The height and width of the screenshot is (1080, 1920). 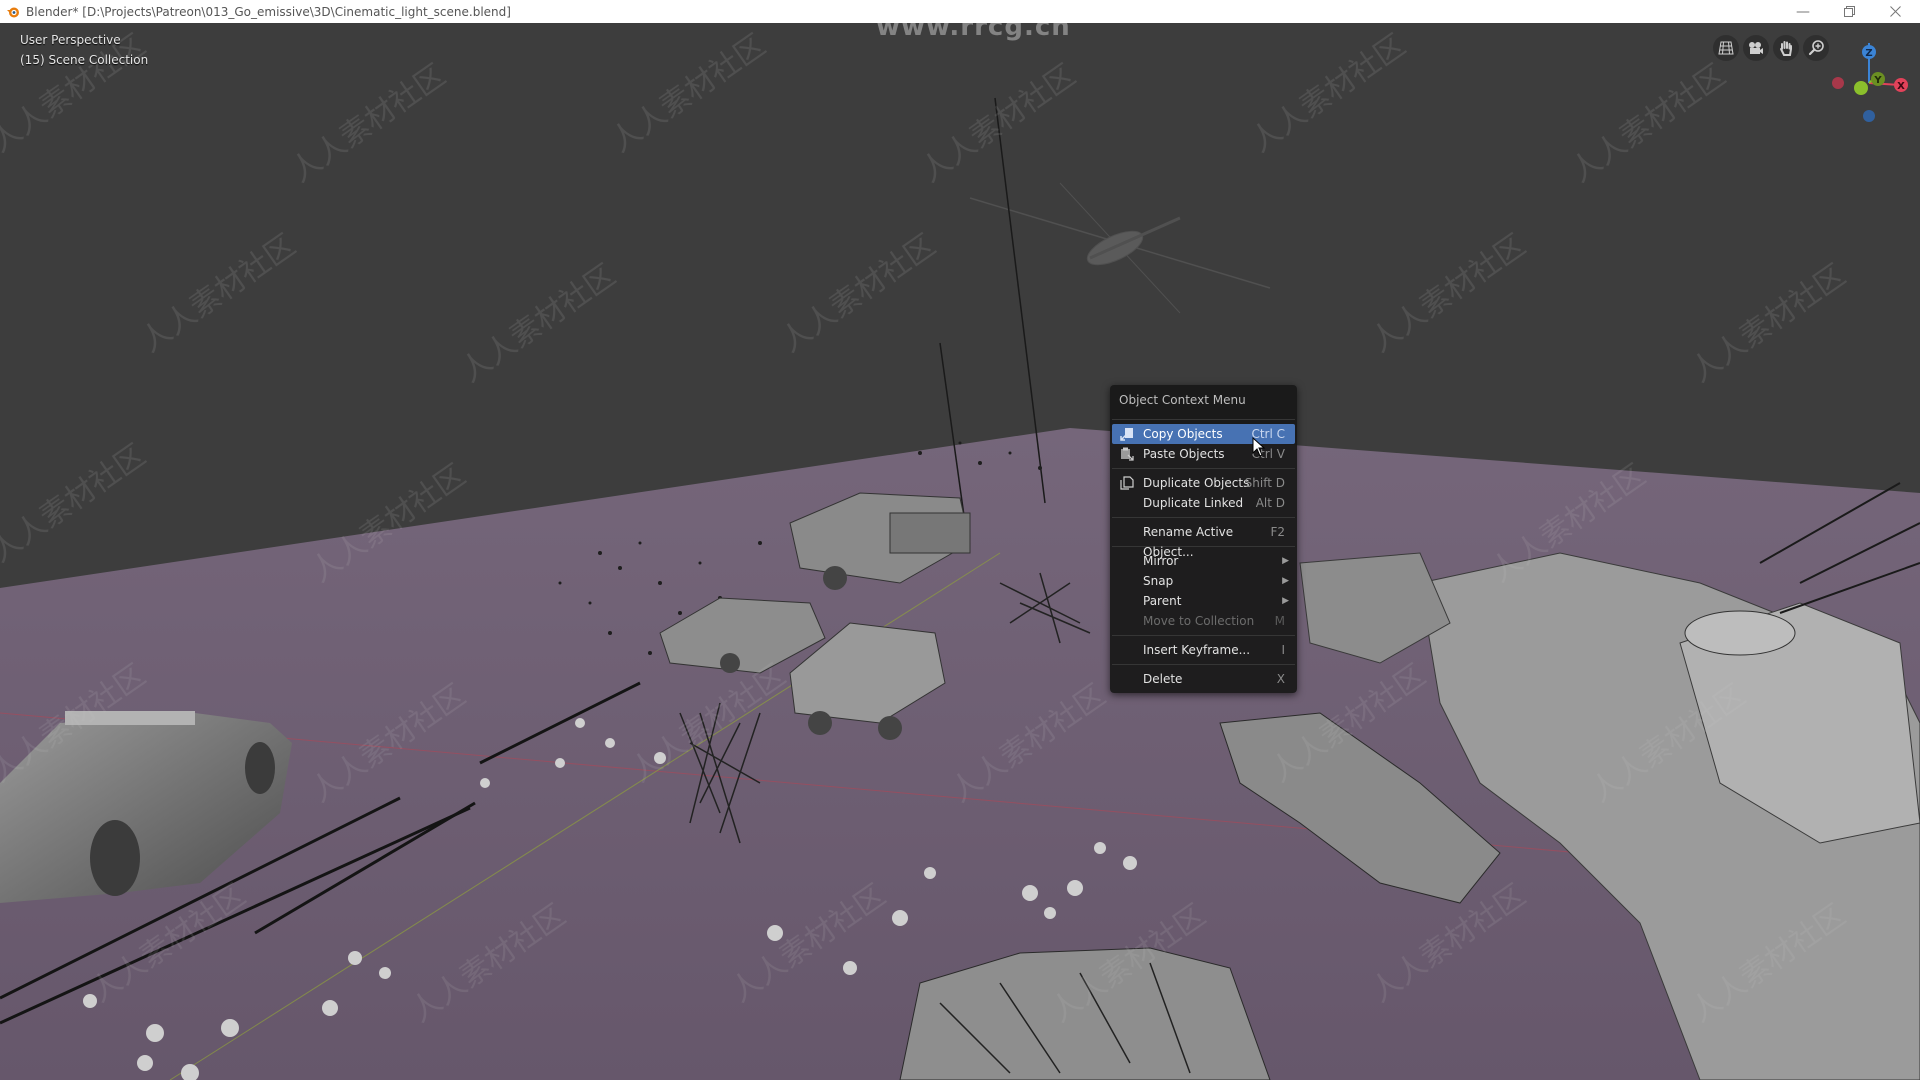 I want to click on menu-item-mirror: Mirror ▶, so click(x=1203, y=561).